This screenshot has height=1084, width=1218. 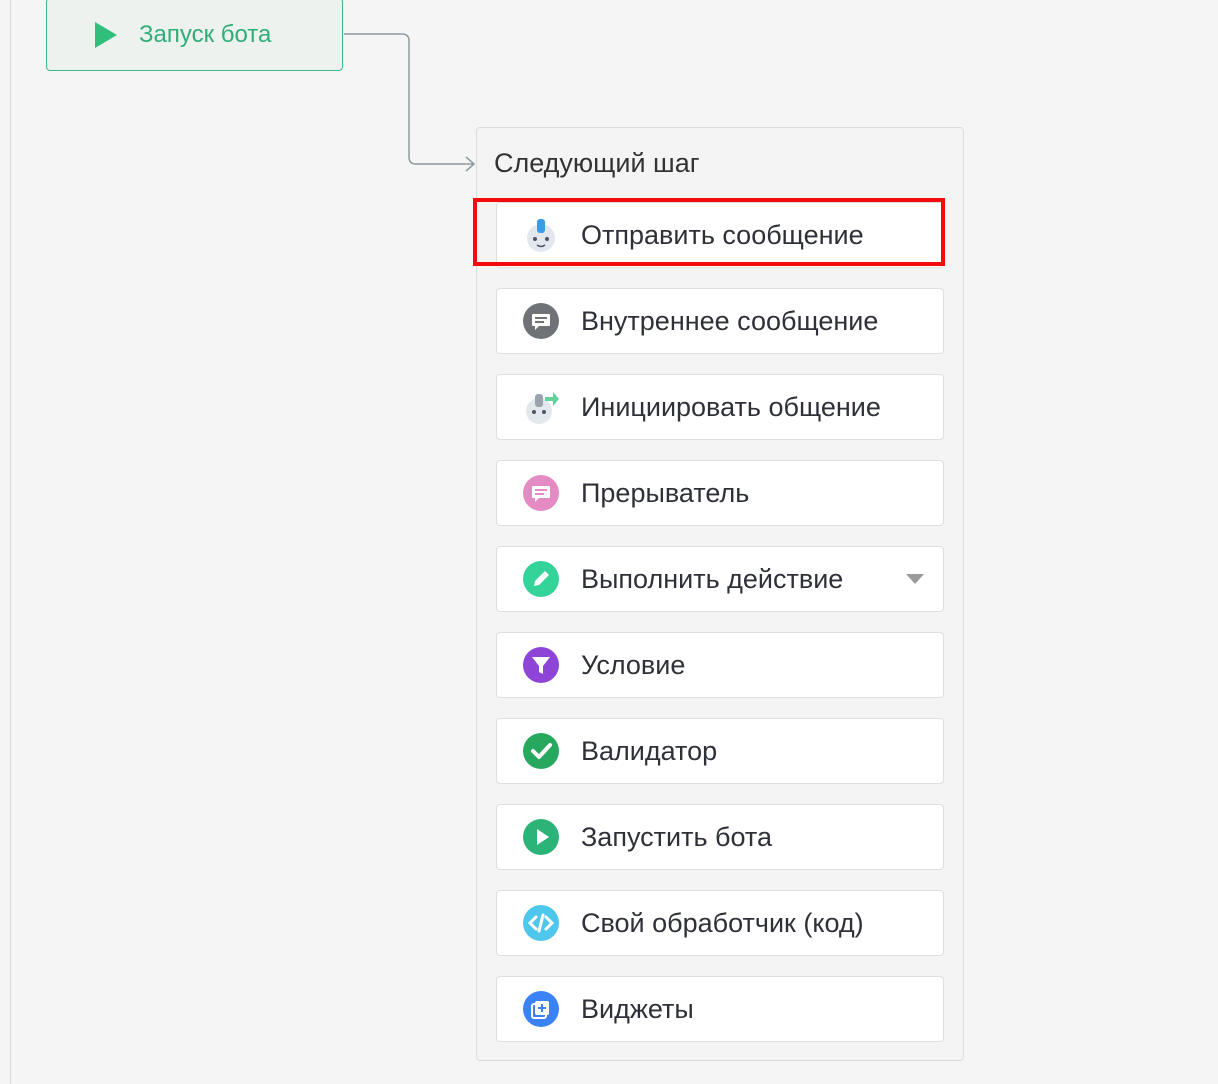 I want to click on pencil-icon, so click(x=541, y=579).